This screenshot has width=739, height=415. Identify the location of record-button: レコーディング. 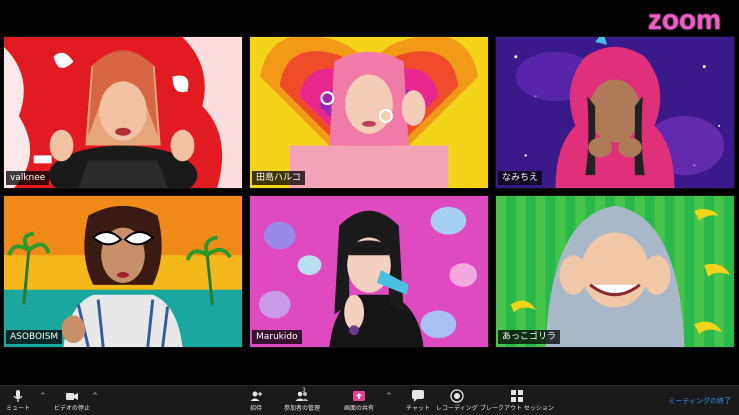
(457, 400).